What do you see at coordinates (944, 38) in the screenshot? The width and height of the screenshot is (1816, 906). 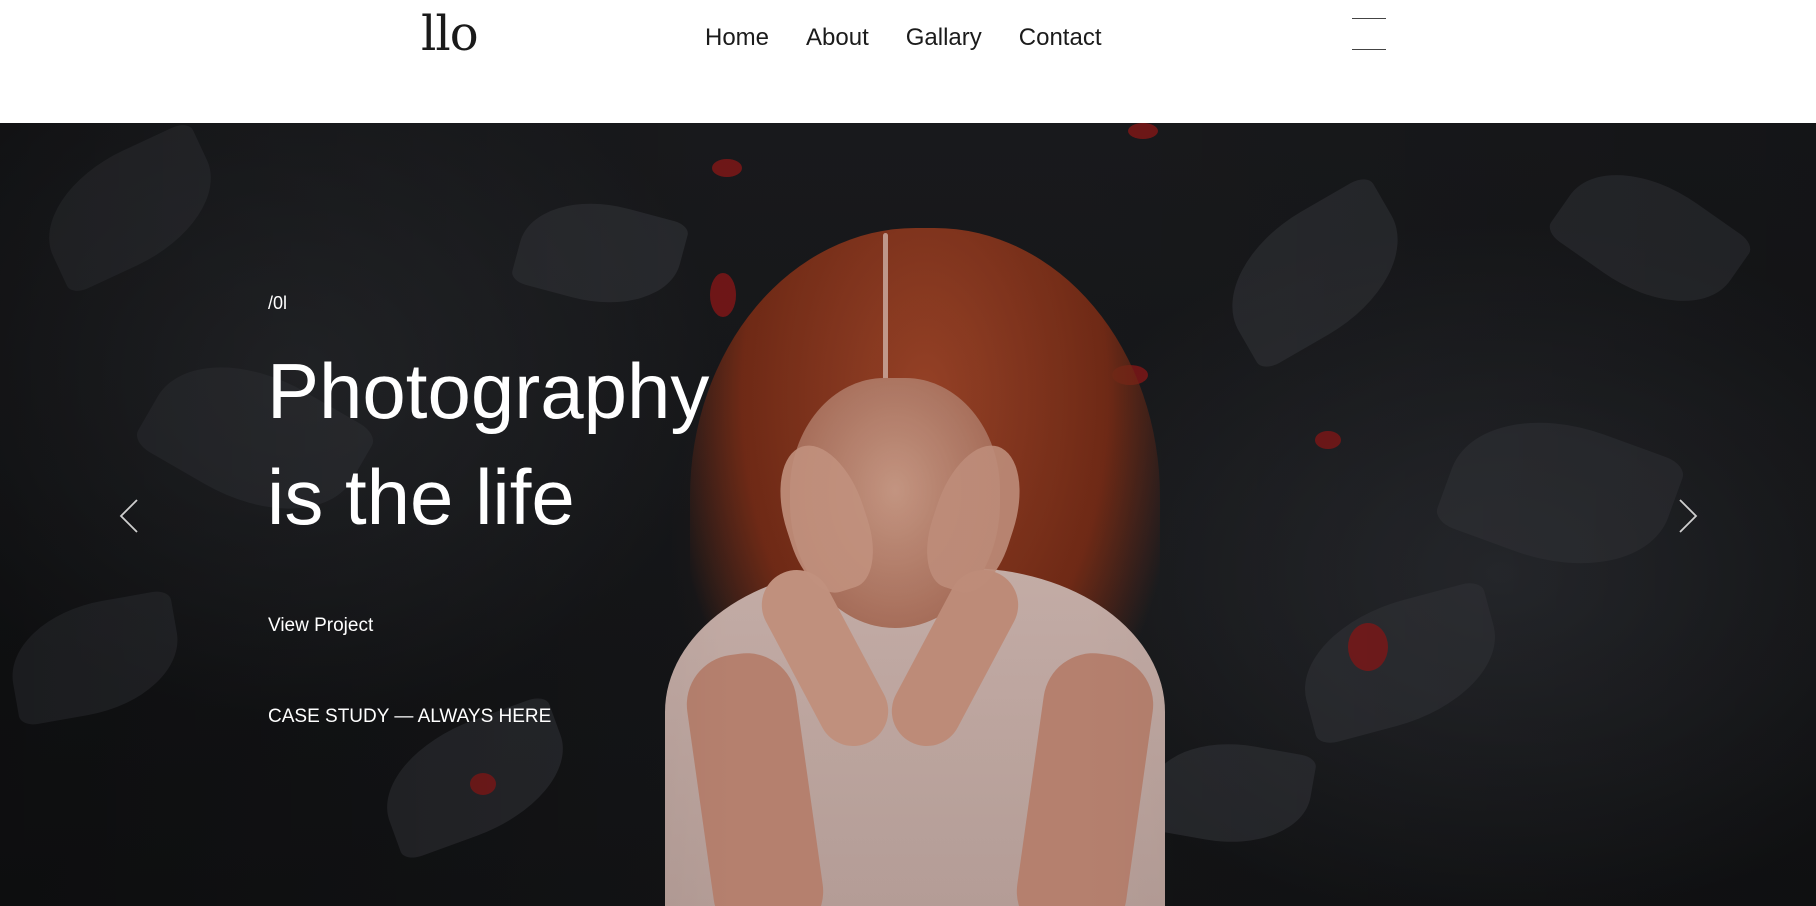 I see `nav-gallary: Gallary` at bounding box center [944, 38].